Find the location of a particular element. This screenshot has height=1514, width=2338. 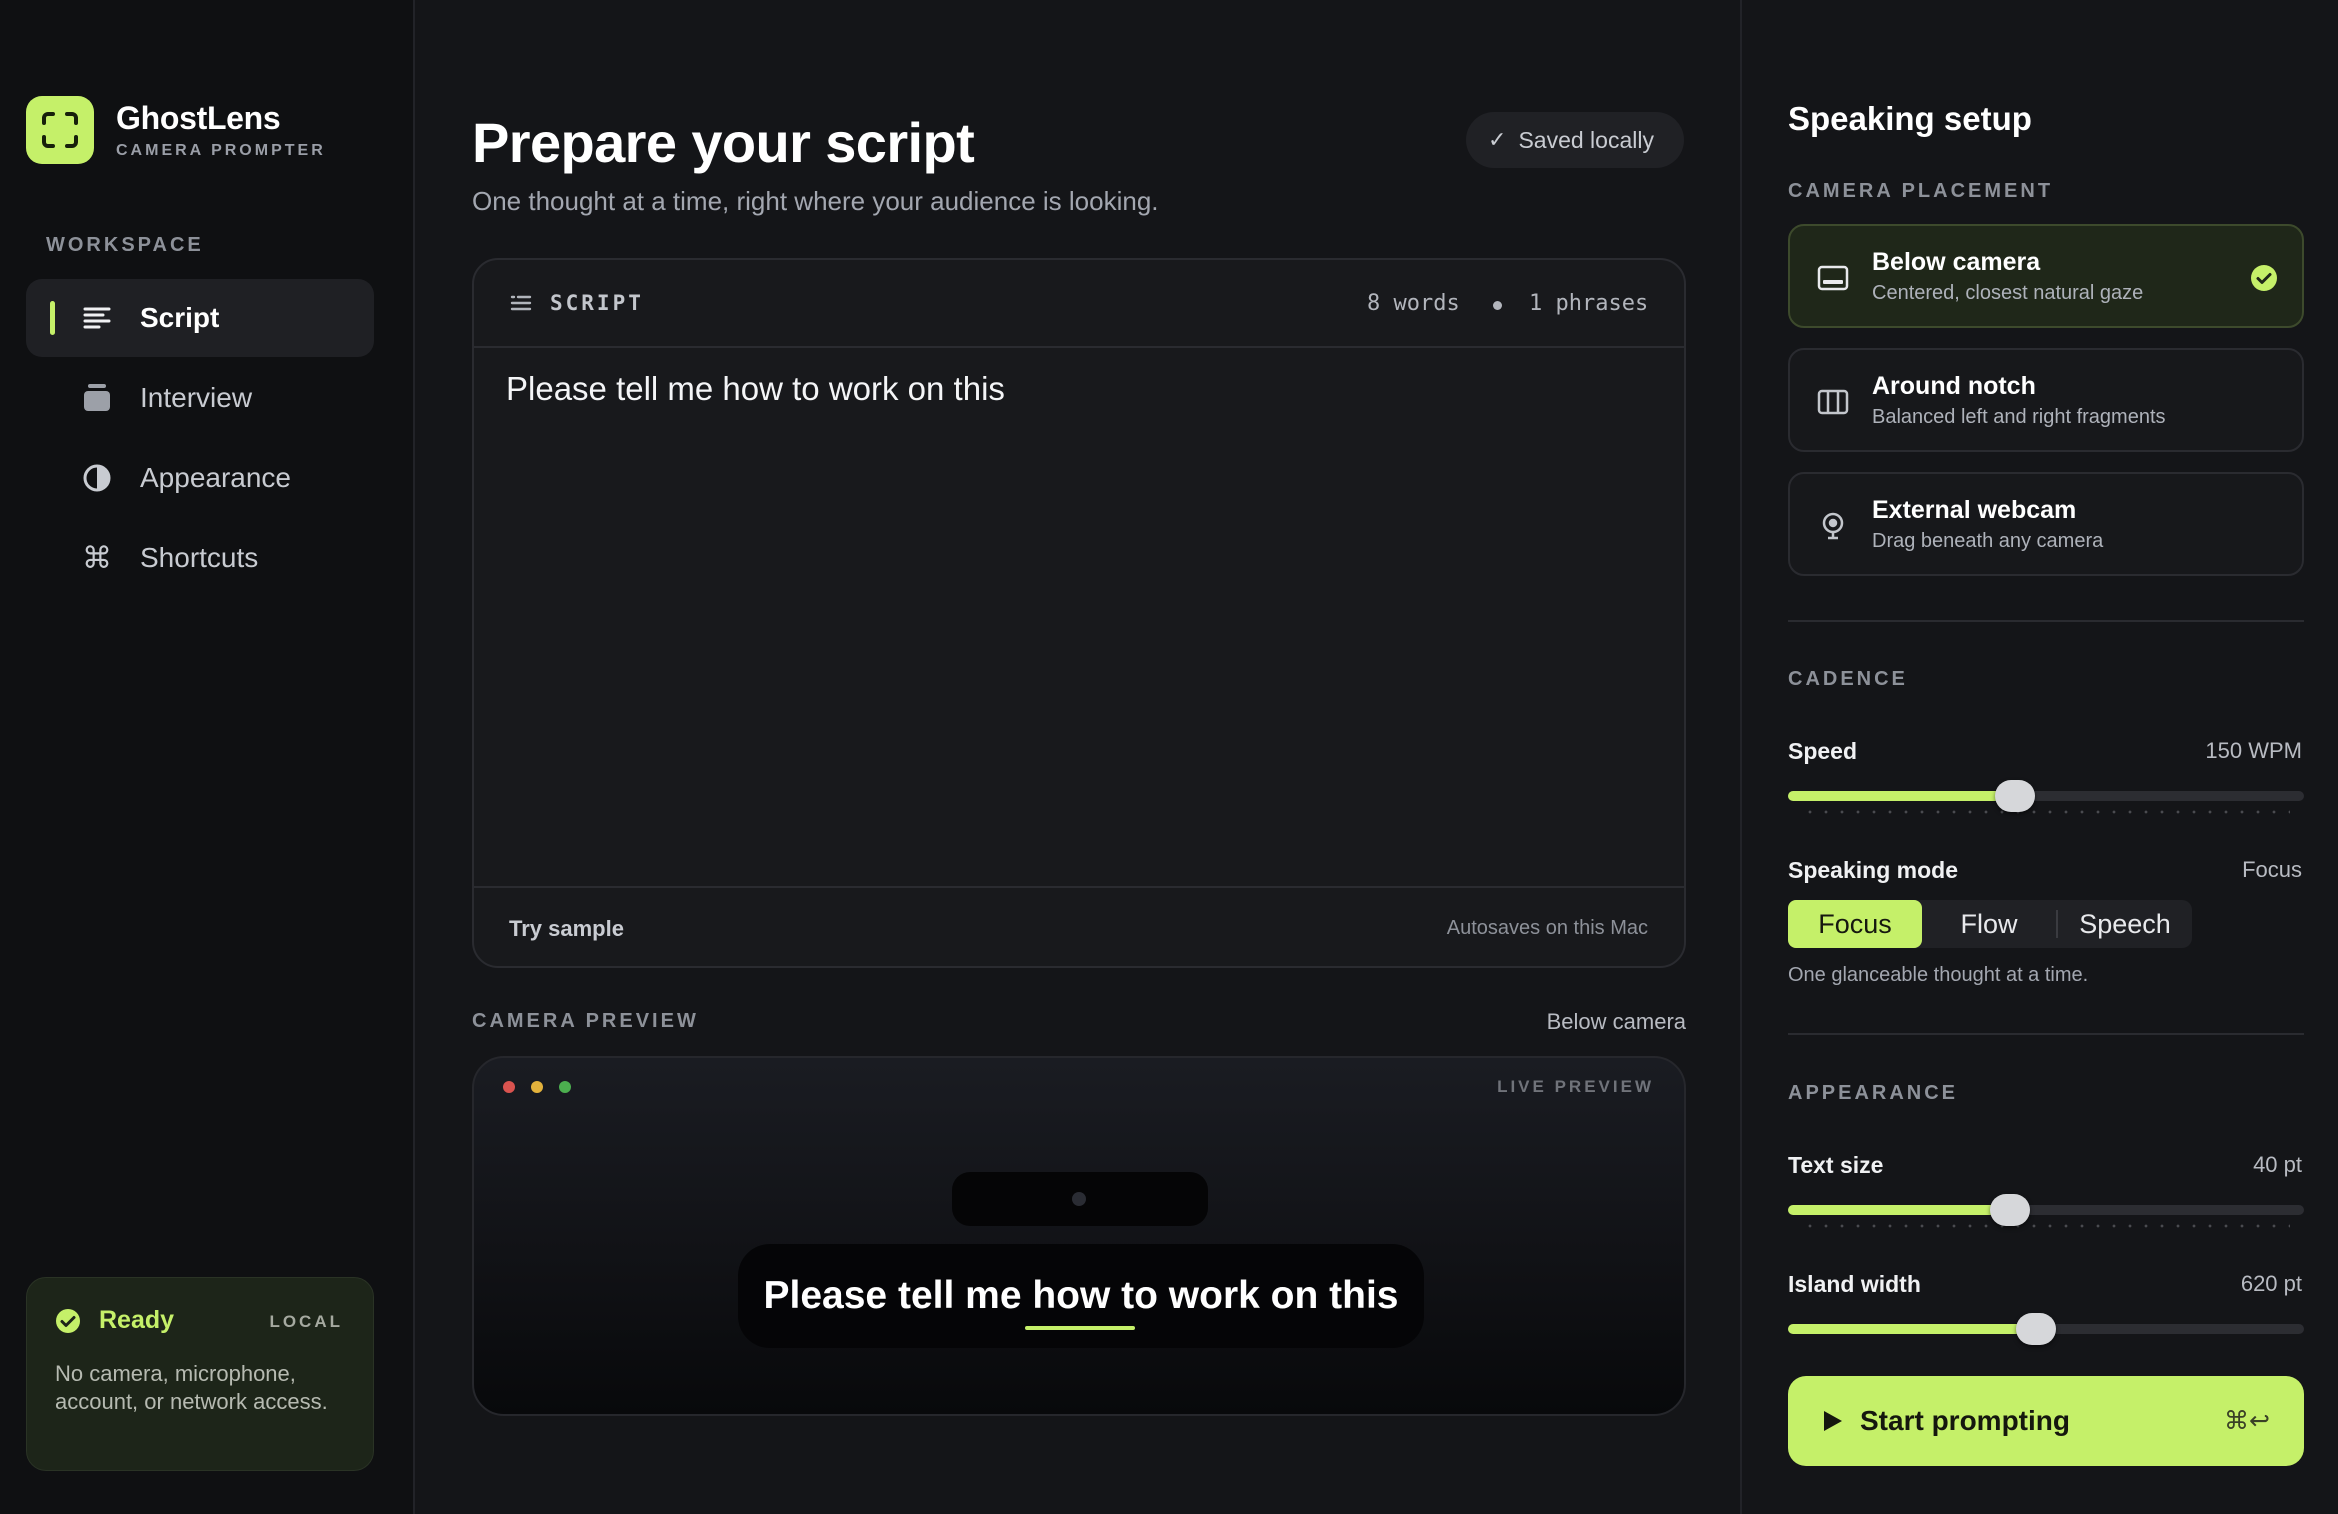

script-list-icon is located at coordinates (521, 306).